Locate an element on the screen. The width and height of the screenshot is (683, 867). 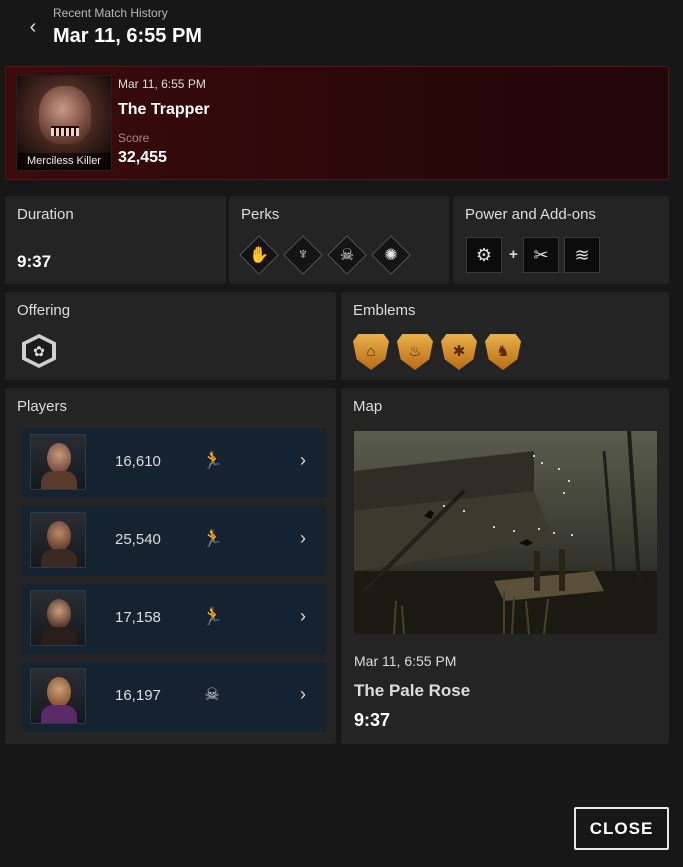
breadcrumb: Recent Match History is located at coordinates (110, 13).